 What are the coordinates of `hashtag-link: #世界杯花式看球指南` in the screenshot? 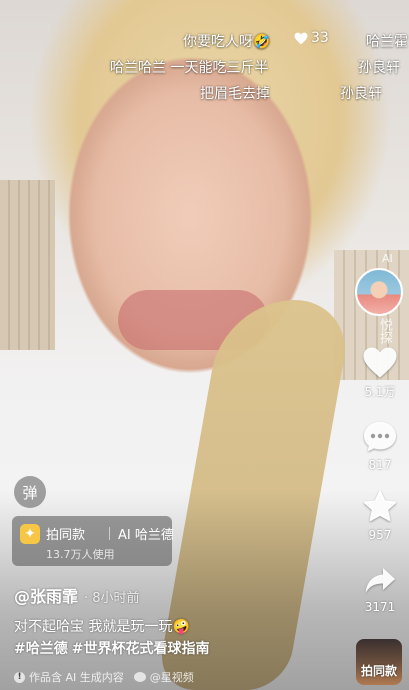 It's located at (141, 648).